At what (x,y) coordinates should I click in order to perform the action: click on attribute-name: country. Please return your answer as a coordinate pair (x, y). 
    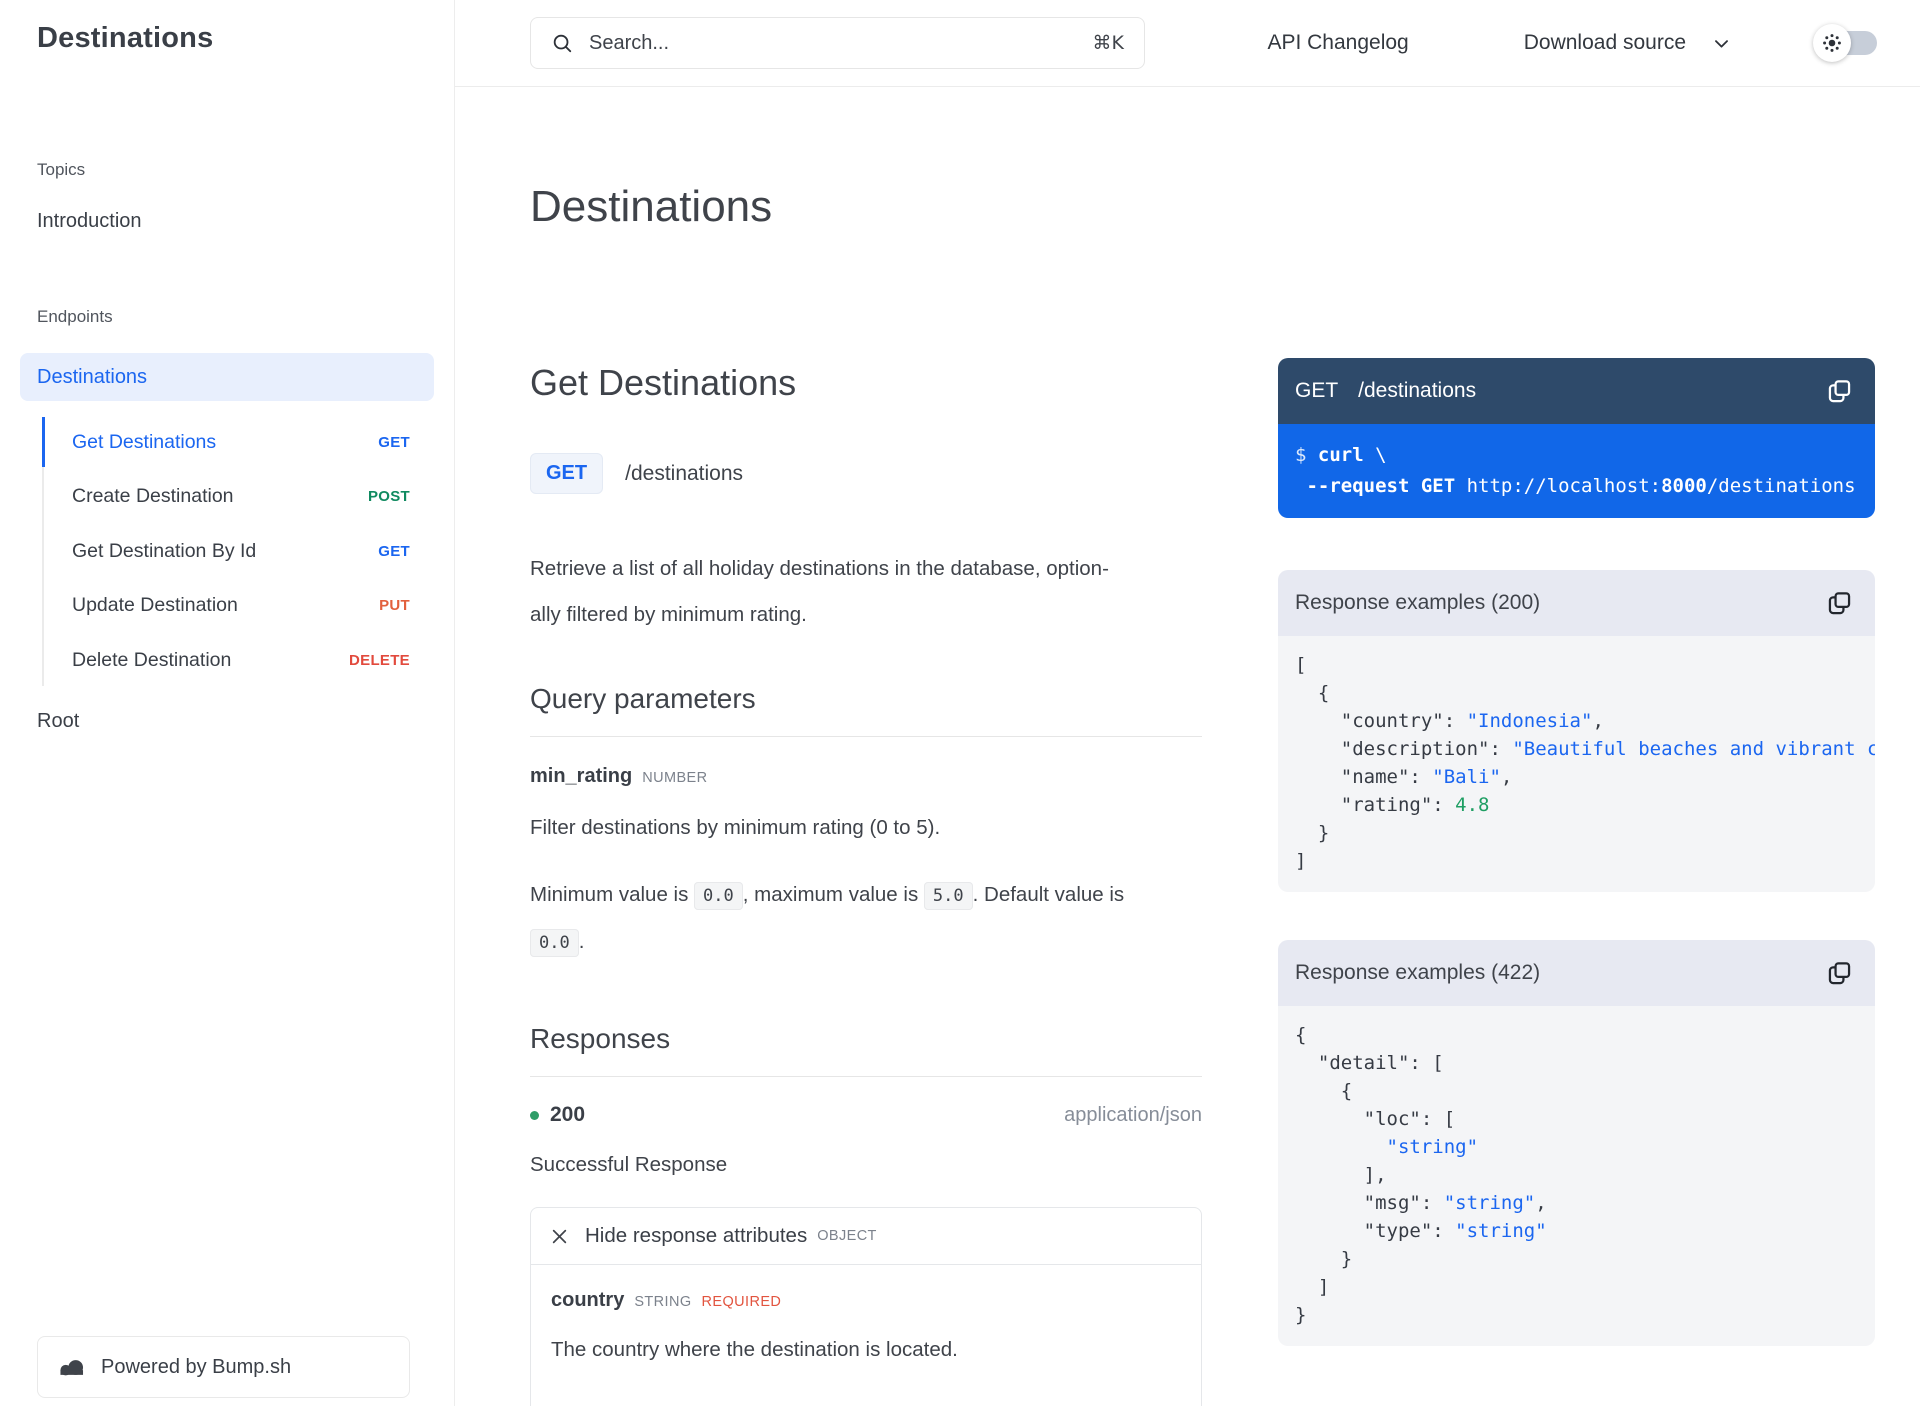
    Looking at the image, I should click on (588, 1300).